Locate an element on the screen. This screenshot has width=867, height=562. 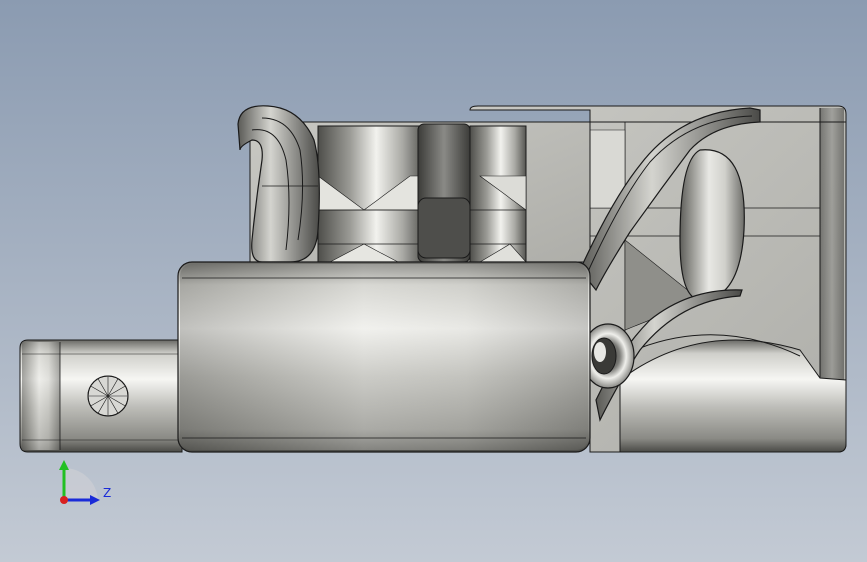
x-axis-dot is located at coordinates (64, 500).